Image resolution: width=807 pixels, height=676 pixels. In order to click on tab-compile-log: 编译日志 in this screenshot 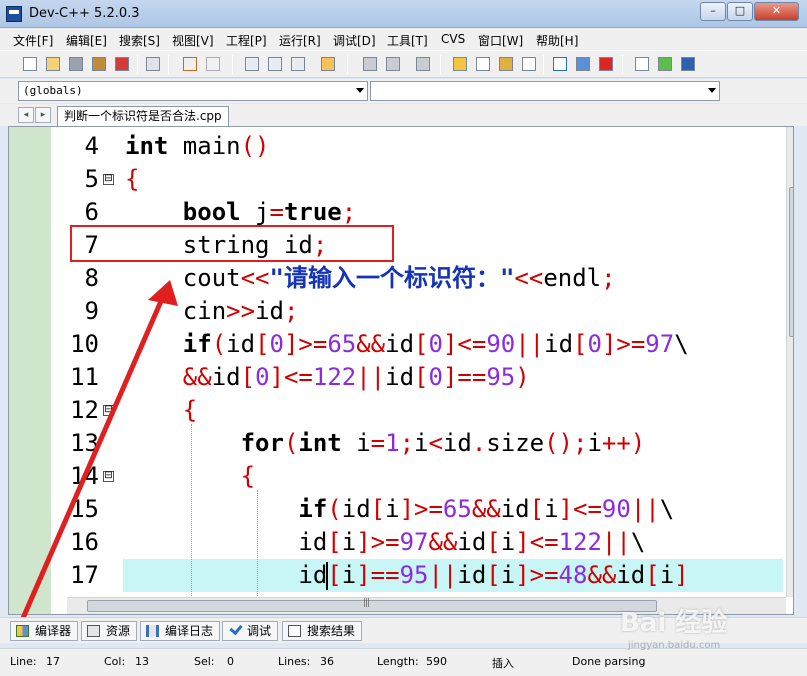, I will do `click(180, 631)`.